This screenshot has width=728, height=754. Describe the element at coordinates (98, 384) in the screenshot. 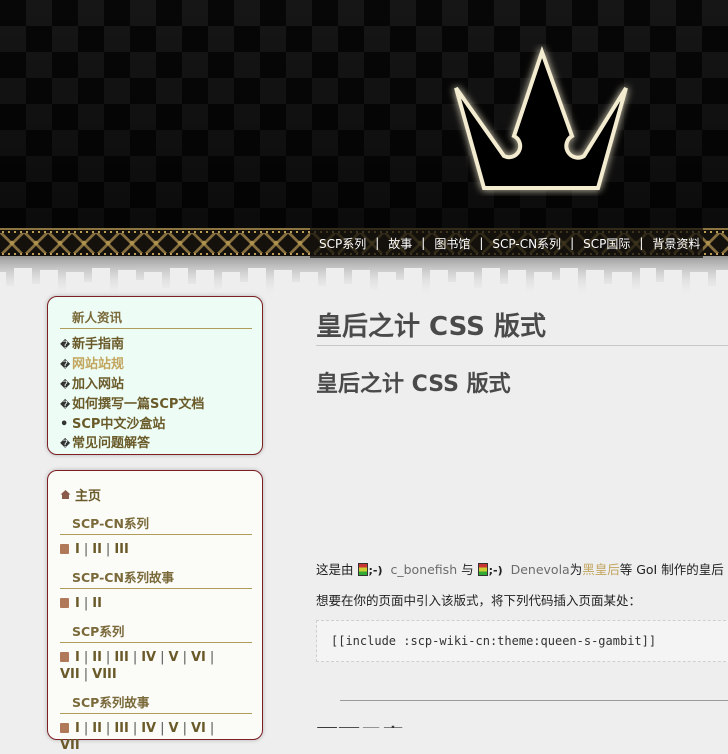

I see `sidebar-link-label: 加入网站` at that location.